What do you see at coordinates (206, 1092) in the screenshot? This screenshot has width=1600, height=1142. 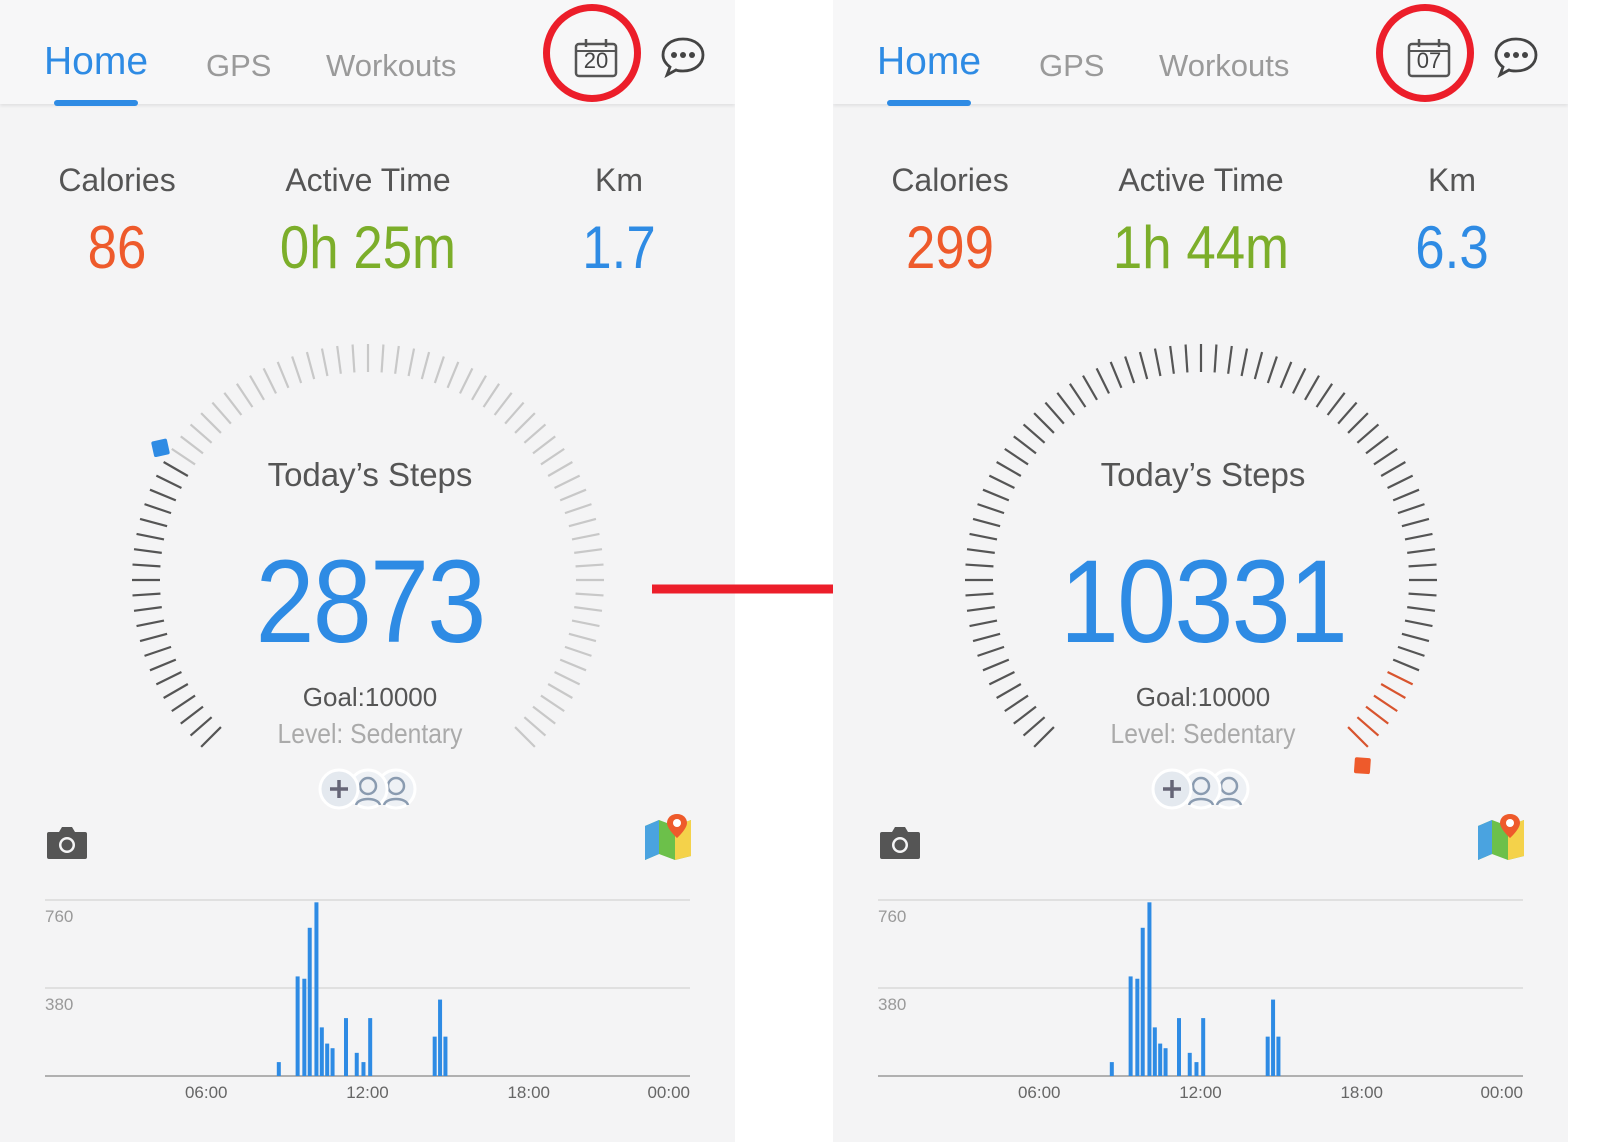 I see `x-tick-label: 06:00` at bounding box center [206, 1092].